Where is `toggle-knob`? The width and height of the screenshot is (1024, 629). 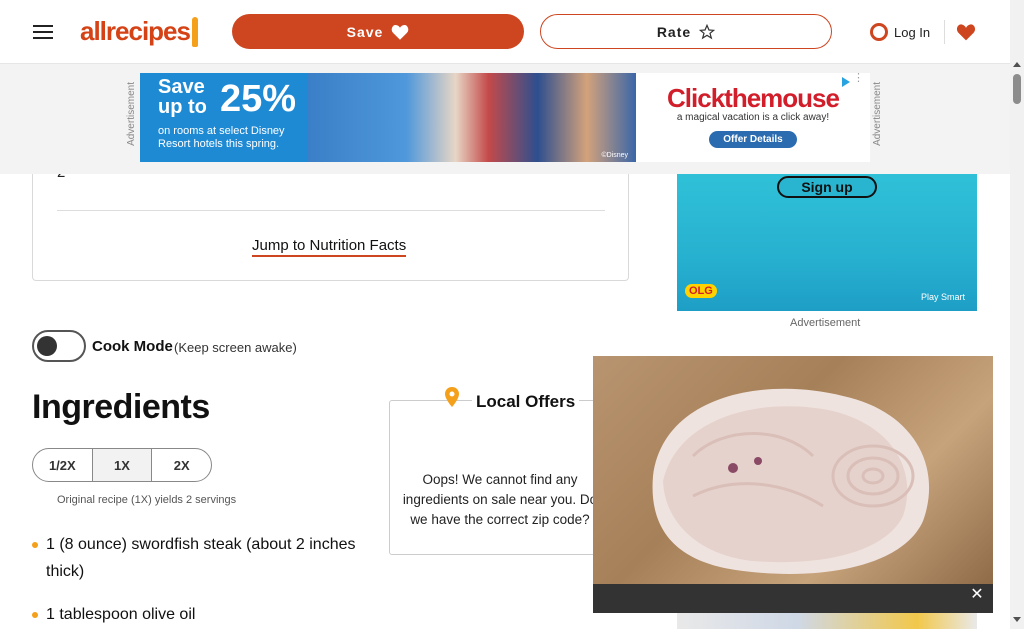
toggle-knob is located at coordinates (47, 346).